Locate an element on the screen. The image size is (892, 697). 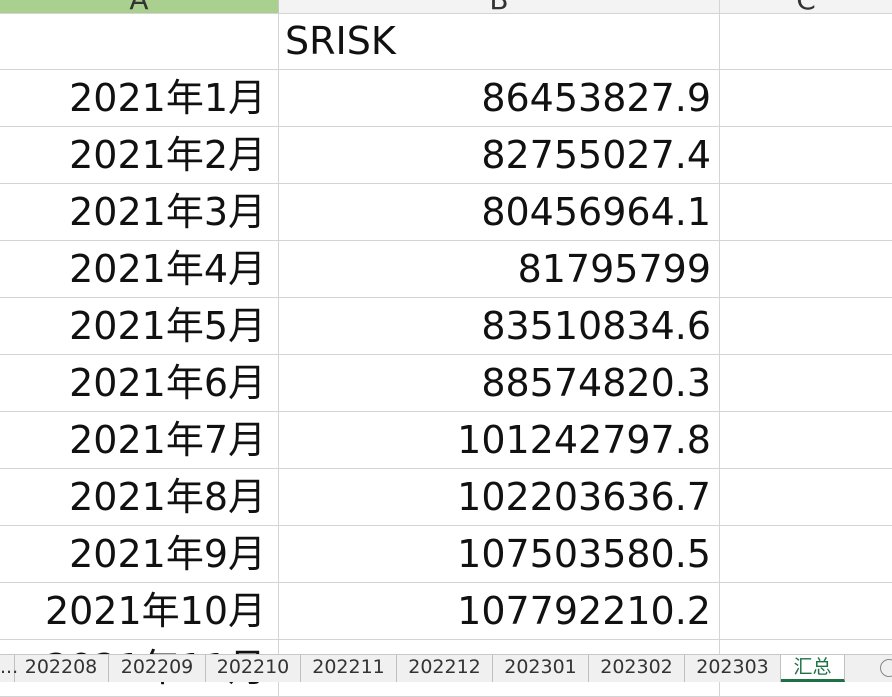
sheet-tab-summary: 汇总 is located at coordinates (813, 668).